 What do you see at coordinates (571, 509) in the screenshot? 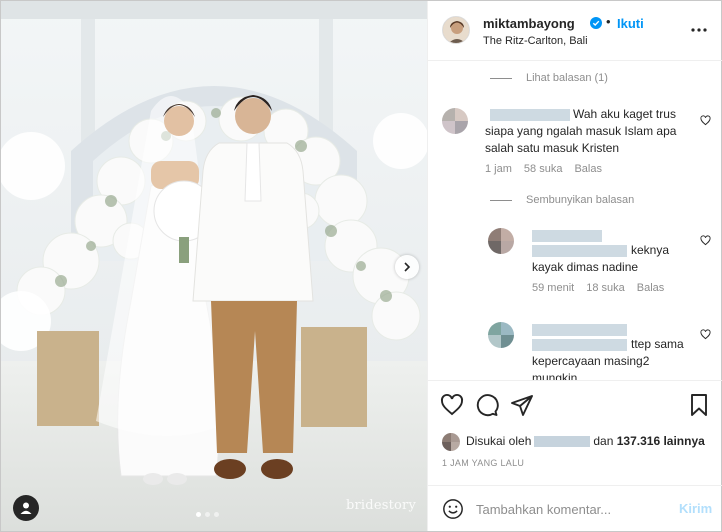
I see `comment-input` at bounding box center [571, 509].